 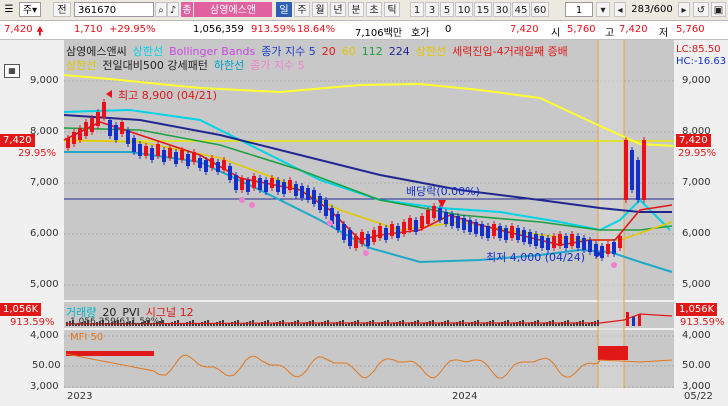 What do you see at coordinates (80, 396) in the screenshot?
I see `time-label-2023: 2023` at bounding box center [80, 396].